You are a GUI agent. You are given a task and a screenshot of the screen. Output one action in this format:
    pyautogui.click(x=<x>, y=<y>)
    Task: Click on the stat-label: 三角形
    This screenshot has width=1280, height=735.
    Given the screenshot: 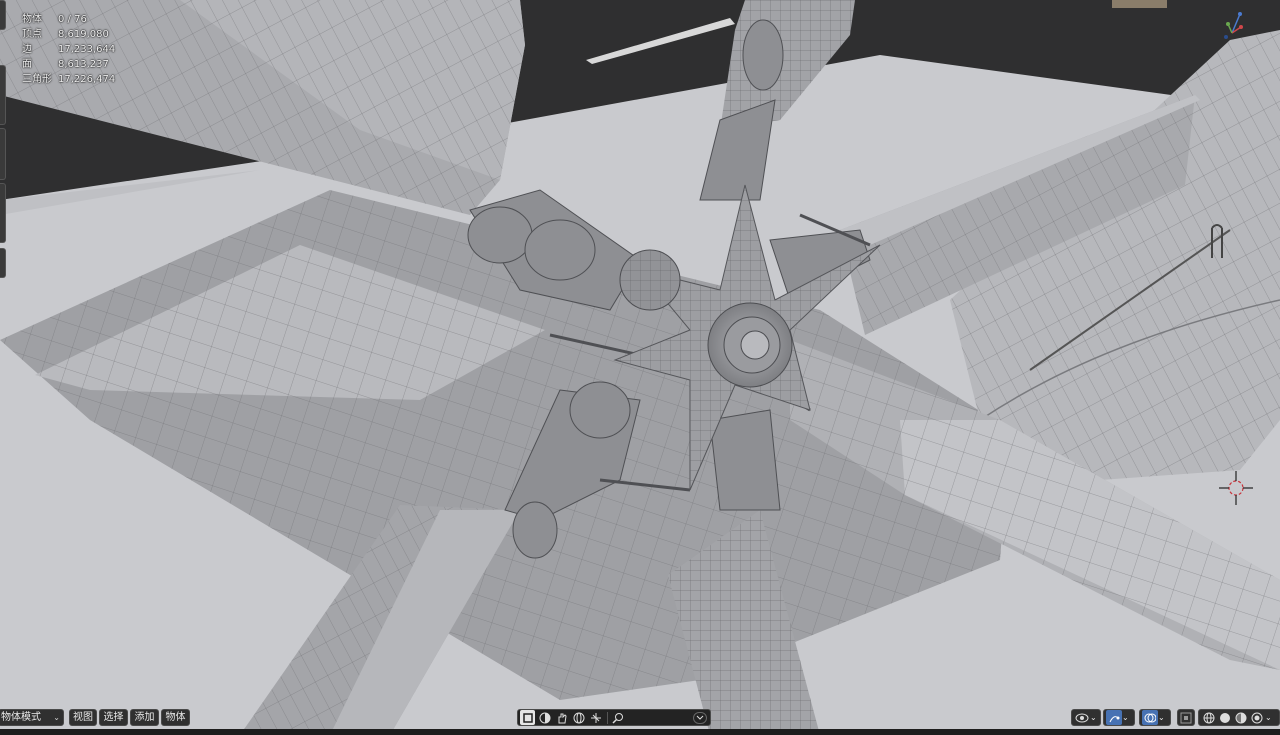 What is the action you would take?
    pyautogui.click(x=37, y=79)
    